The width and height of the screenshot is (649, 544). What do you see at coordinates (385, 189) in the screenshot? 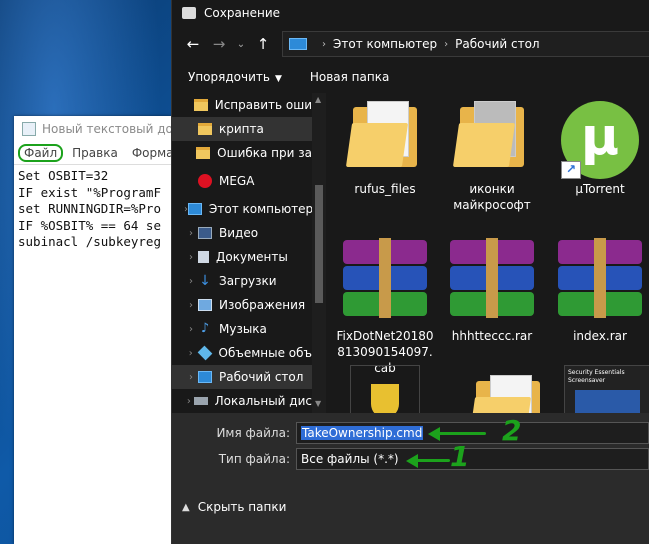
I see `file-label: rufus_files` at bounding box center [385, 189].